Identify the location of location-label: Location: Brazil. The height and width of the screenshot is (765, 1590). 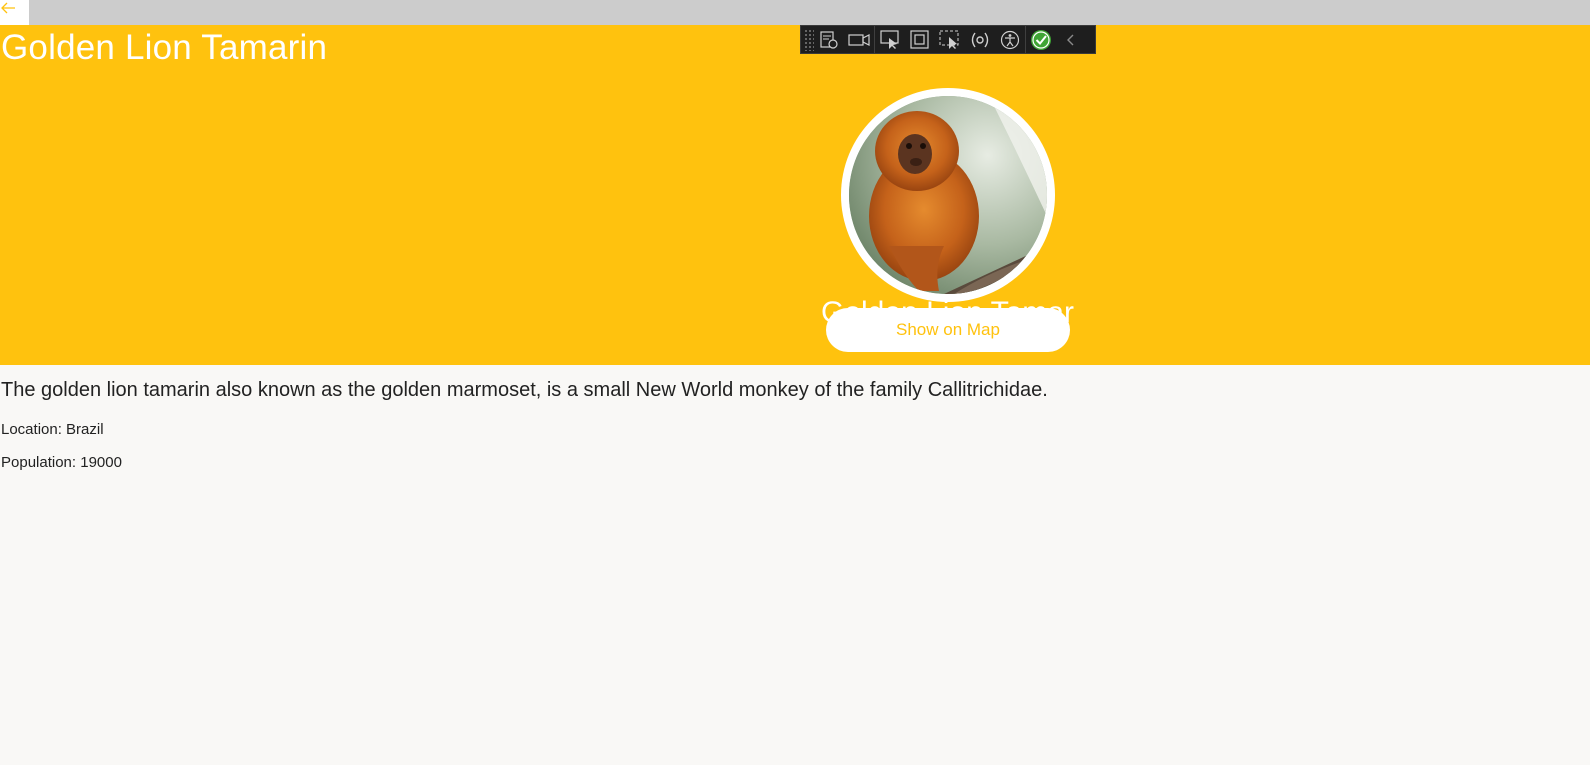
(52, 429).